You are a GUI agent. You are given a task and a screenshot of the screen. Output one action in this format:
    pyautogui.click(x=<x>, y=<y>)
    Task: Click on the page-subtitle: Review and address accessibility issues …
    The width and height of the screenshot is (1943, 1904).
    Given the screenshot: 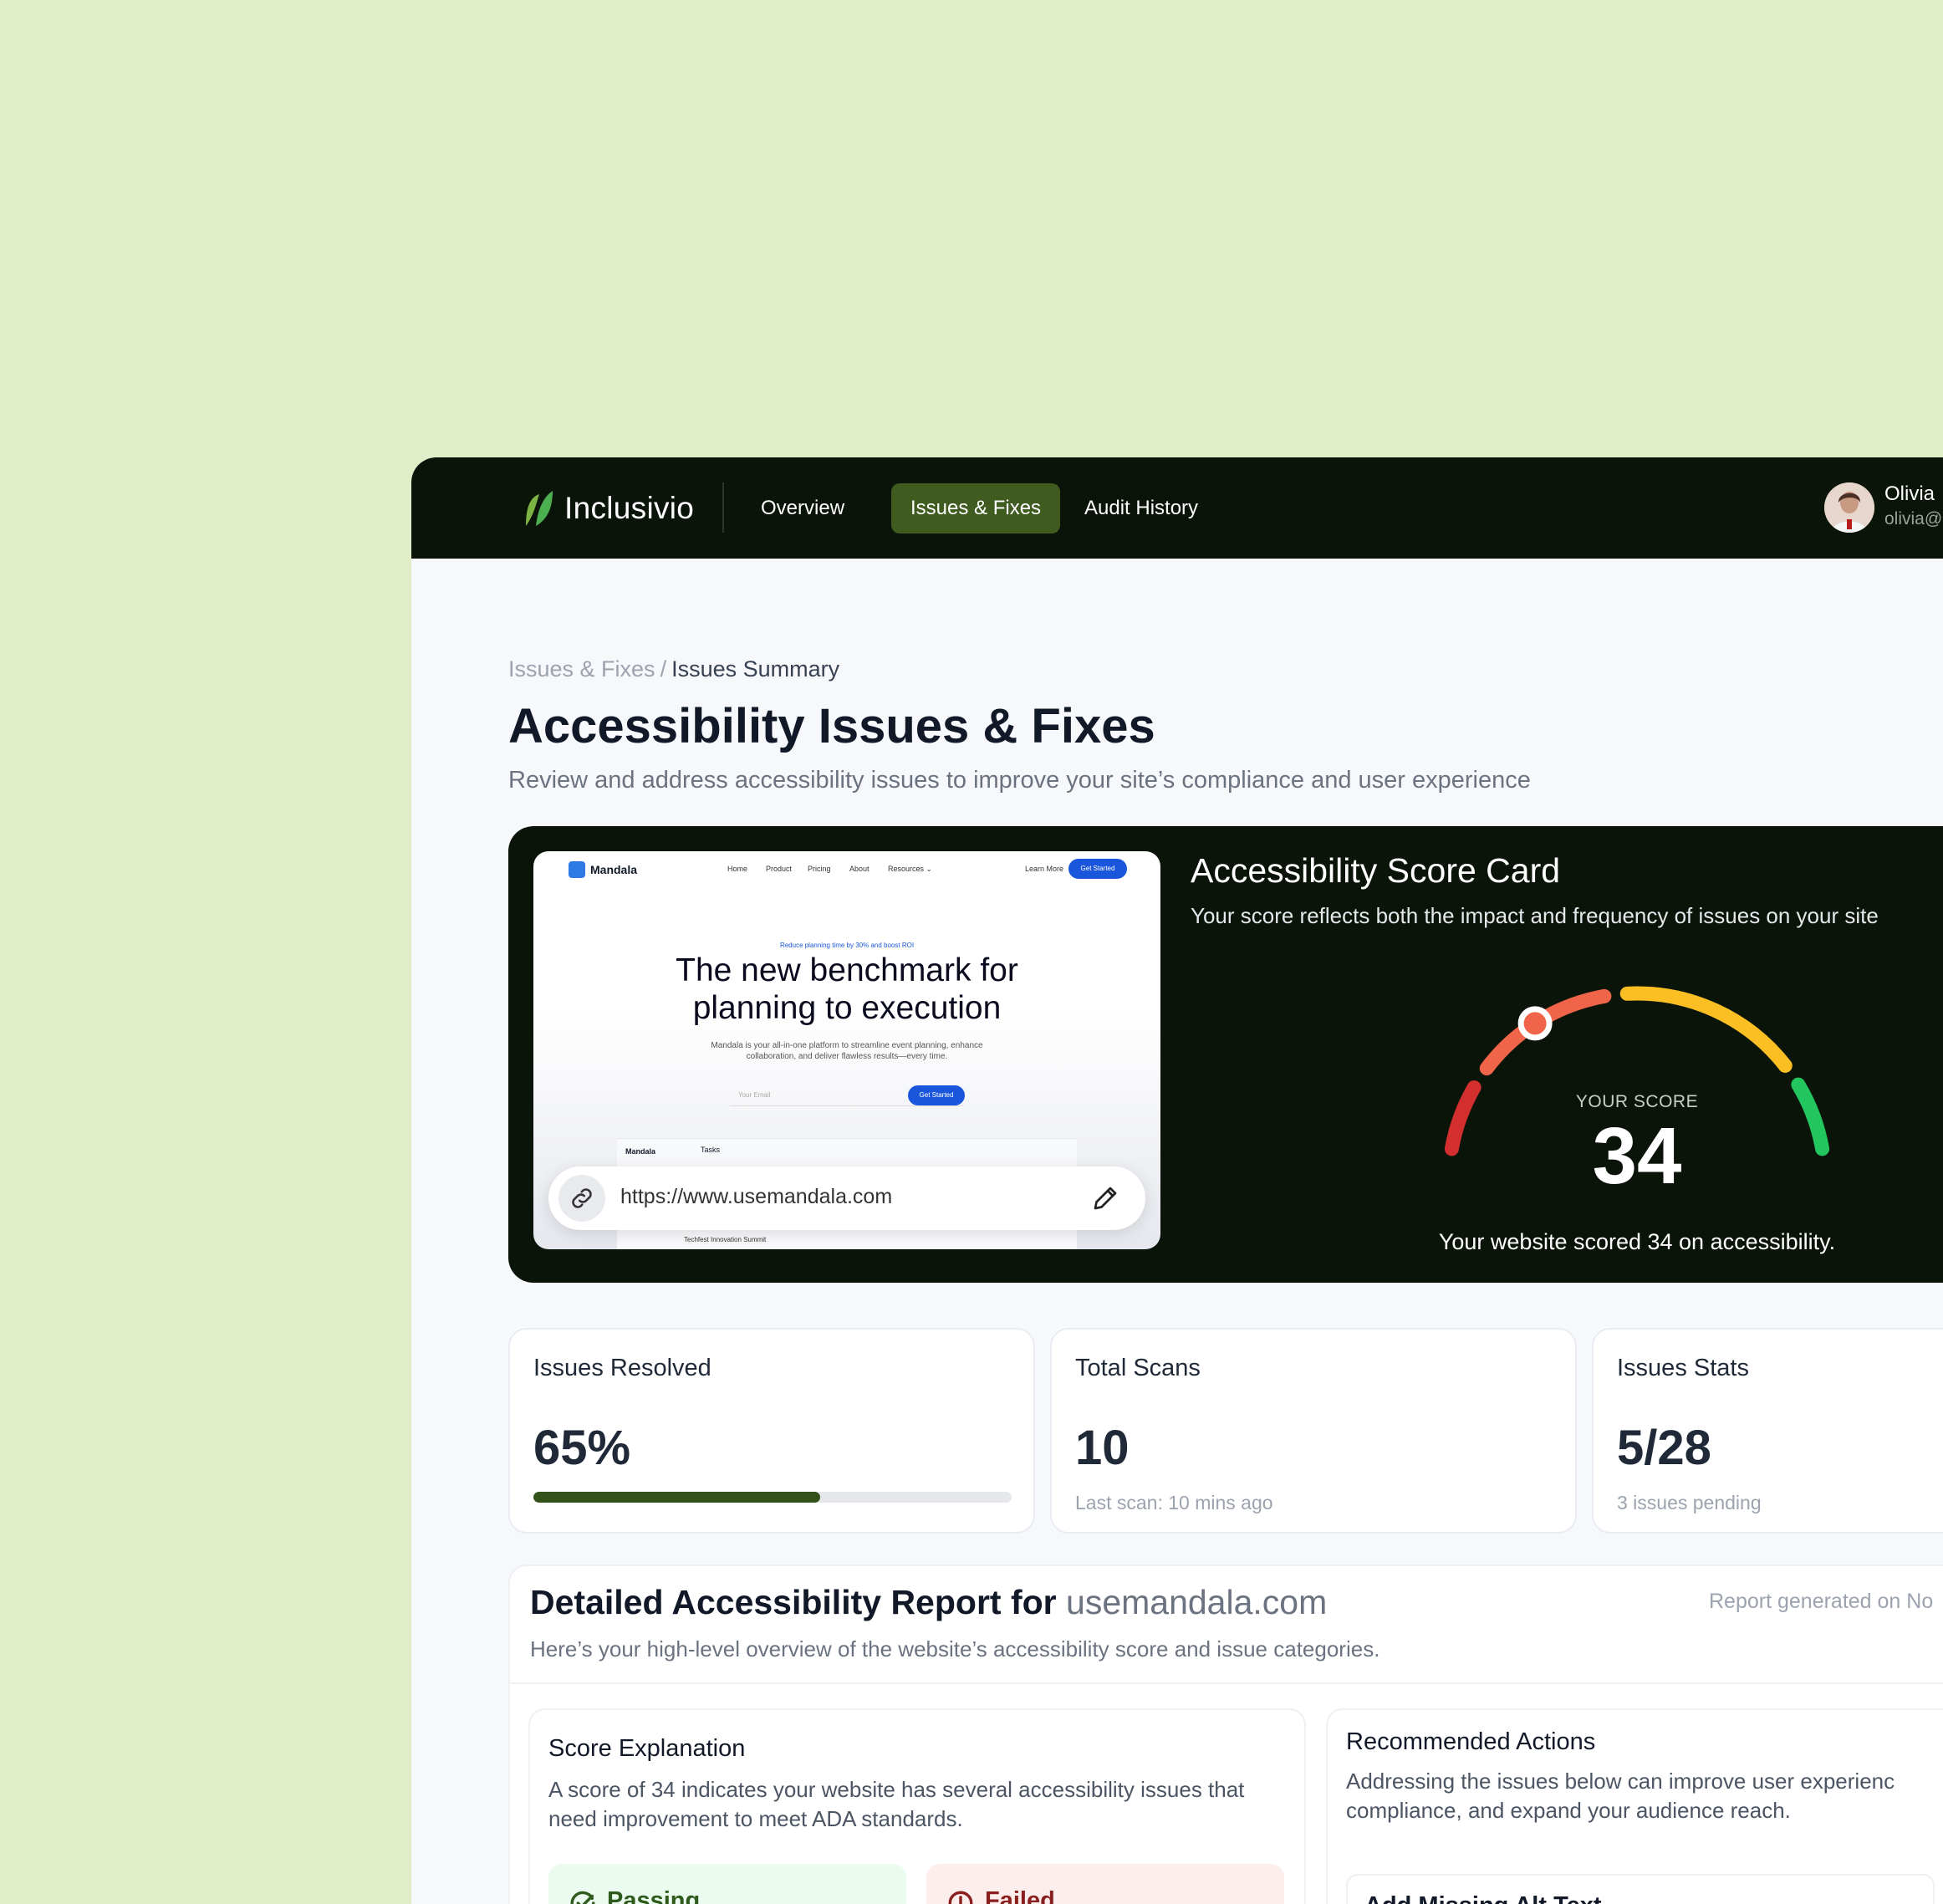 What is the action you would take?
    pyautogui.click(x=1020, y=780)
    